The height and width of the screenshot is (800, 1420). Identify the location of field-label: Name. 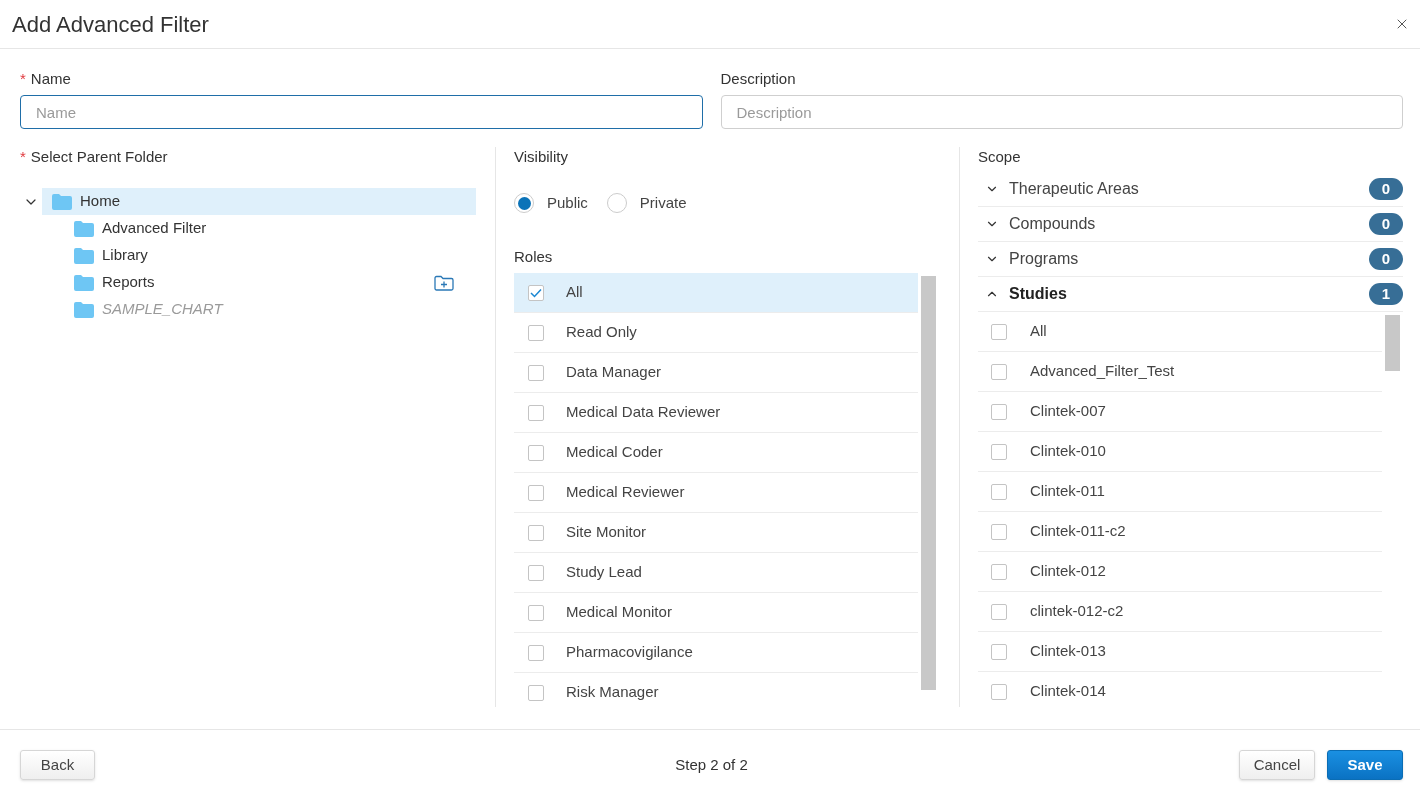
(50, 78).